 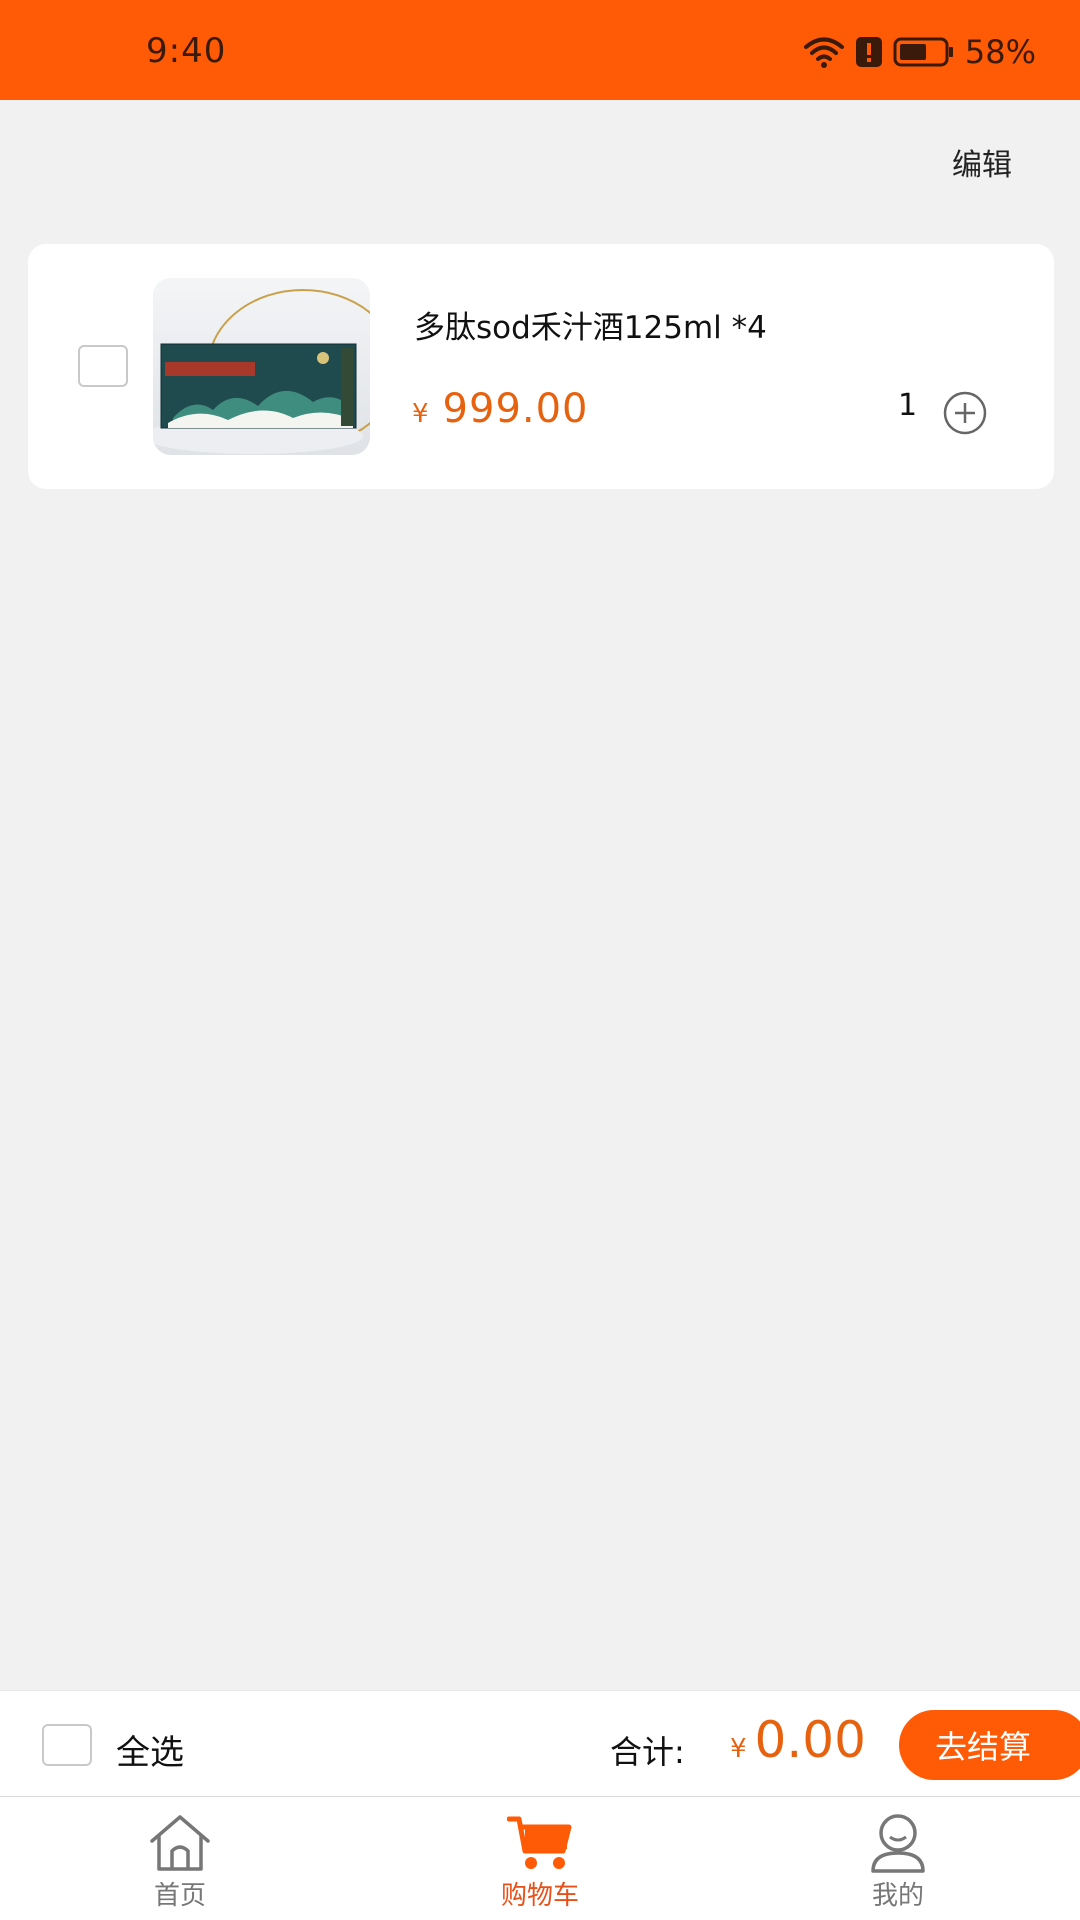 I want to click on nav-item-cart: 购物车, so click(x=540, y=1858).